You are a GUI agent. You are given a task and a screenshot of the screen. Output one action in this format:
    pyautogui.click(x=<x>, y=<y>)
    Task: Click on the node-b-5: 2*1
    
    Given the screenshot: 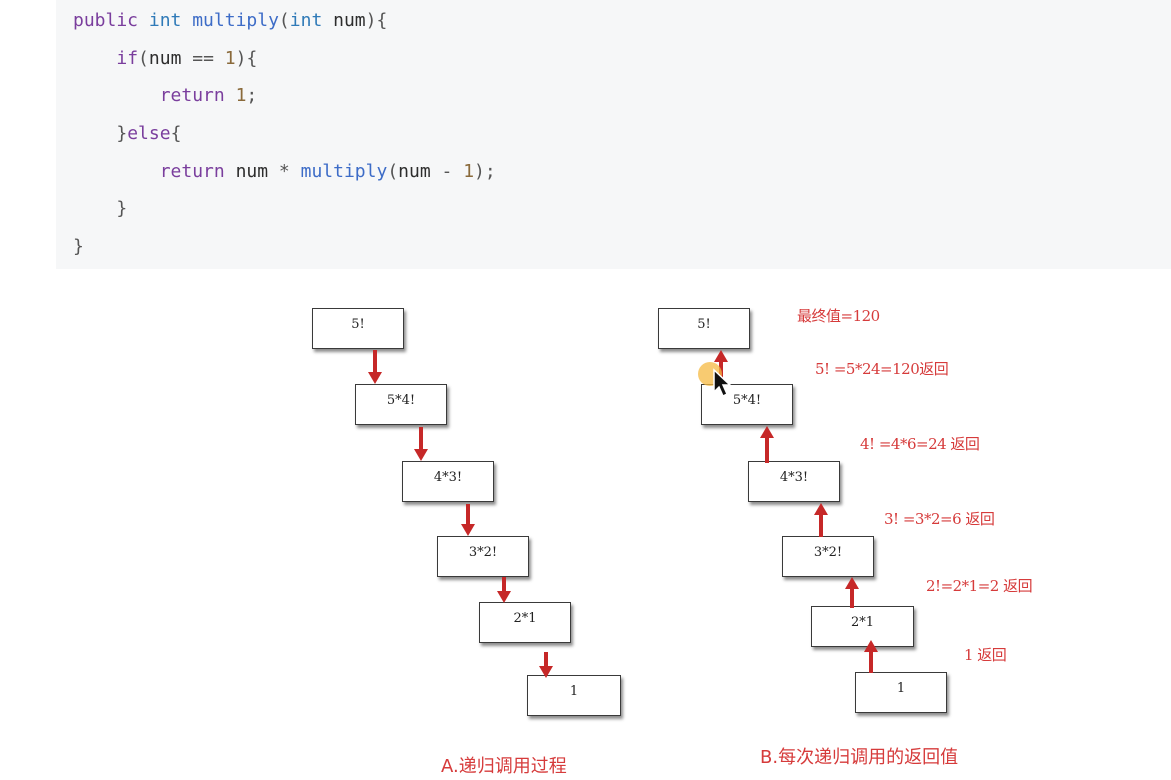 What is the action you would take?
    pyautogui.click(x=862, y=626)
    